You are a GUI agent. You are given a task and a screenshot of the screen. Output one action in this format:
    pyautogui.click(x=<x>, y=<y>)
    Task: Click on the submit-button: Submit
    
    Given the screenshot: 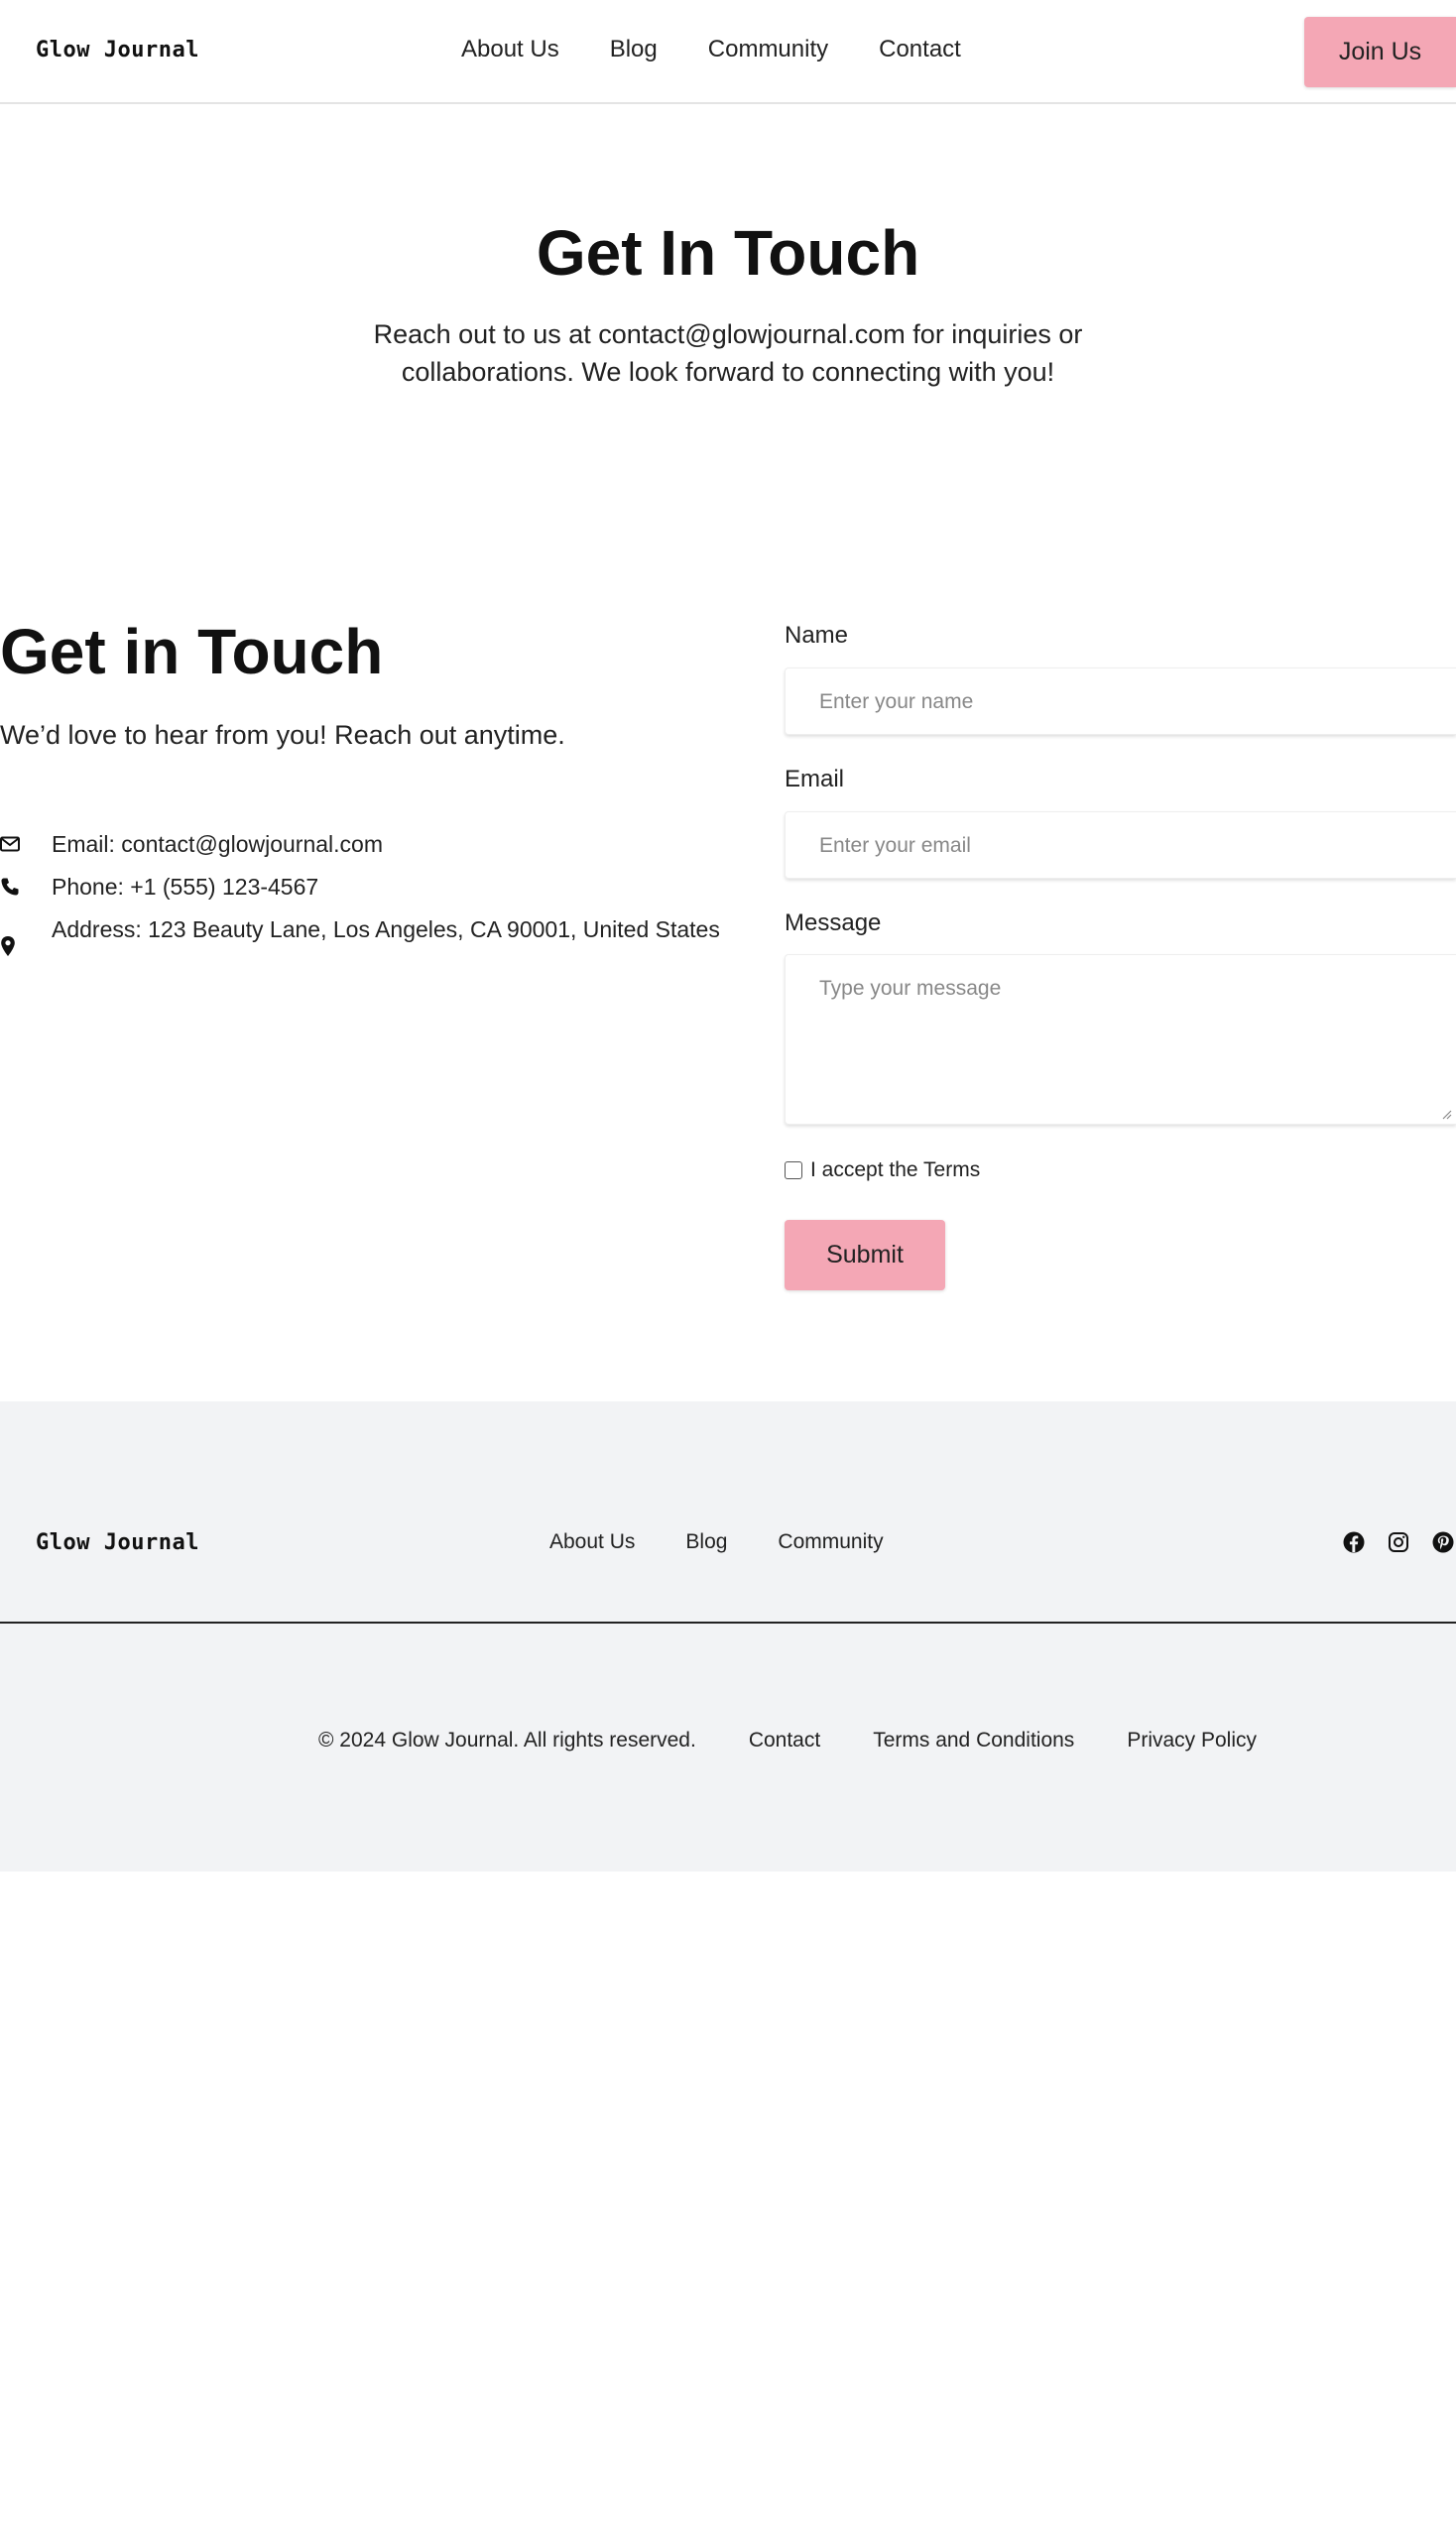 What is the action you would take?
    pyautogui.click(x=865, y=1255)
    